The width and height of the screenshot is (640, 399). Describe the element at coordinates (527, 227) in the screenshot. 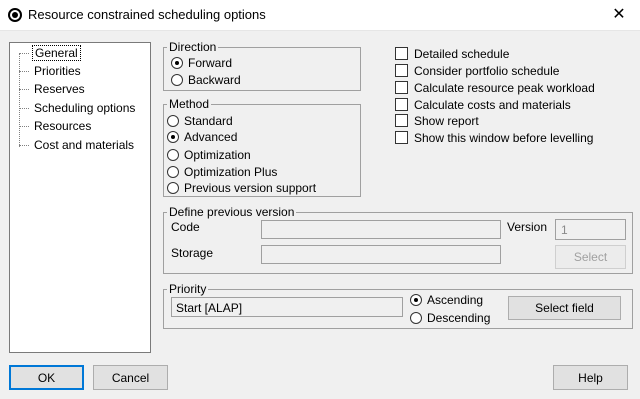

I see `version-label: Version` at that location.